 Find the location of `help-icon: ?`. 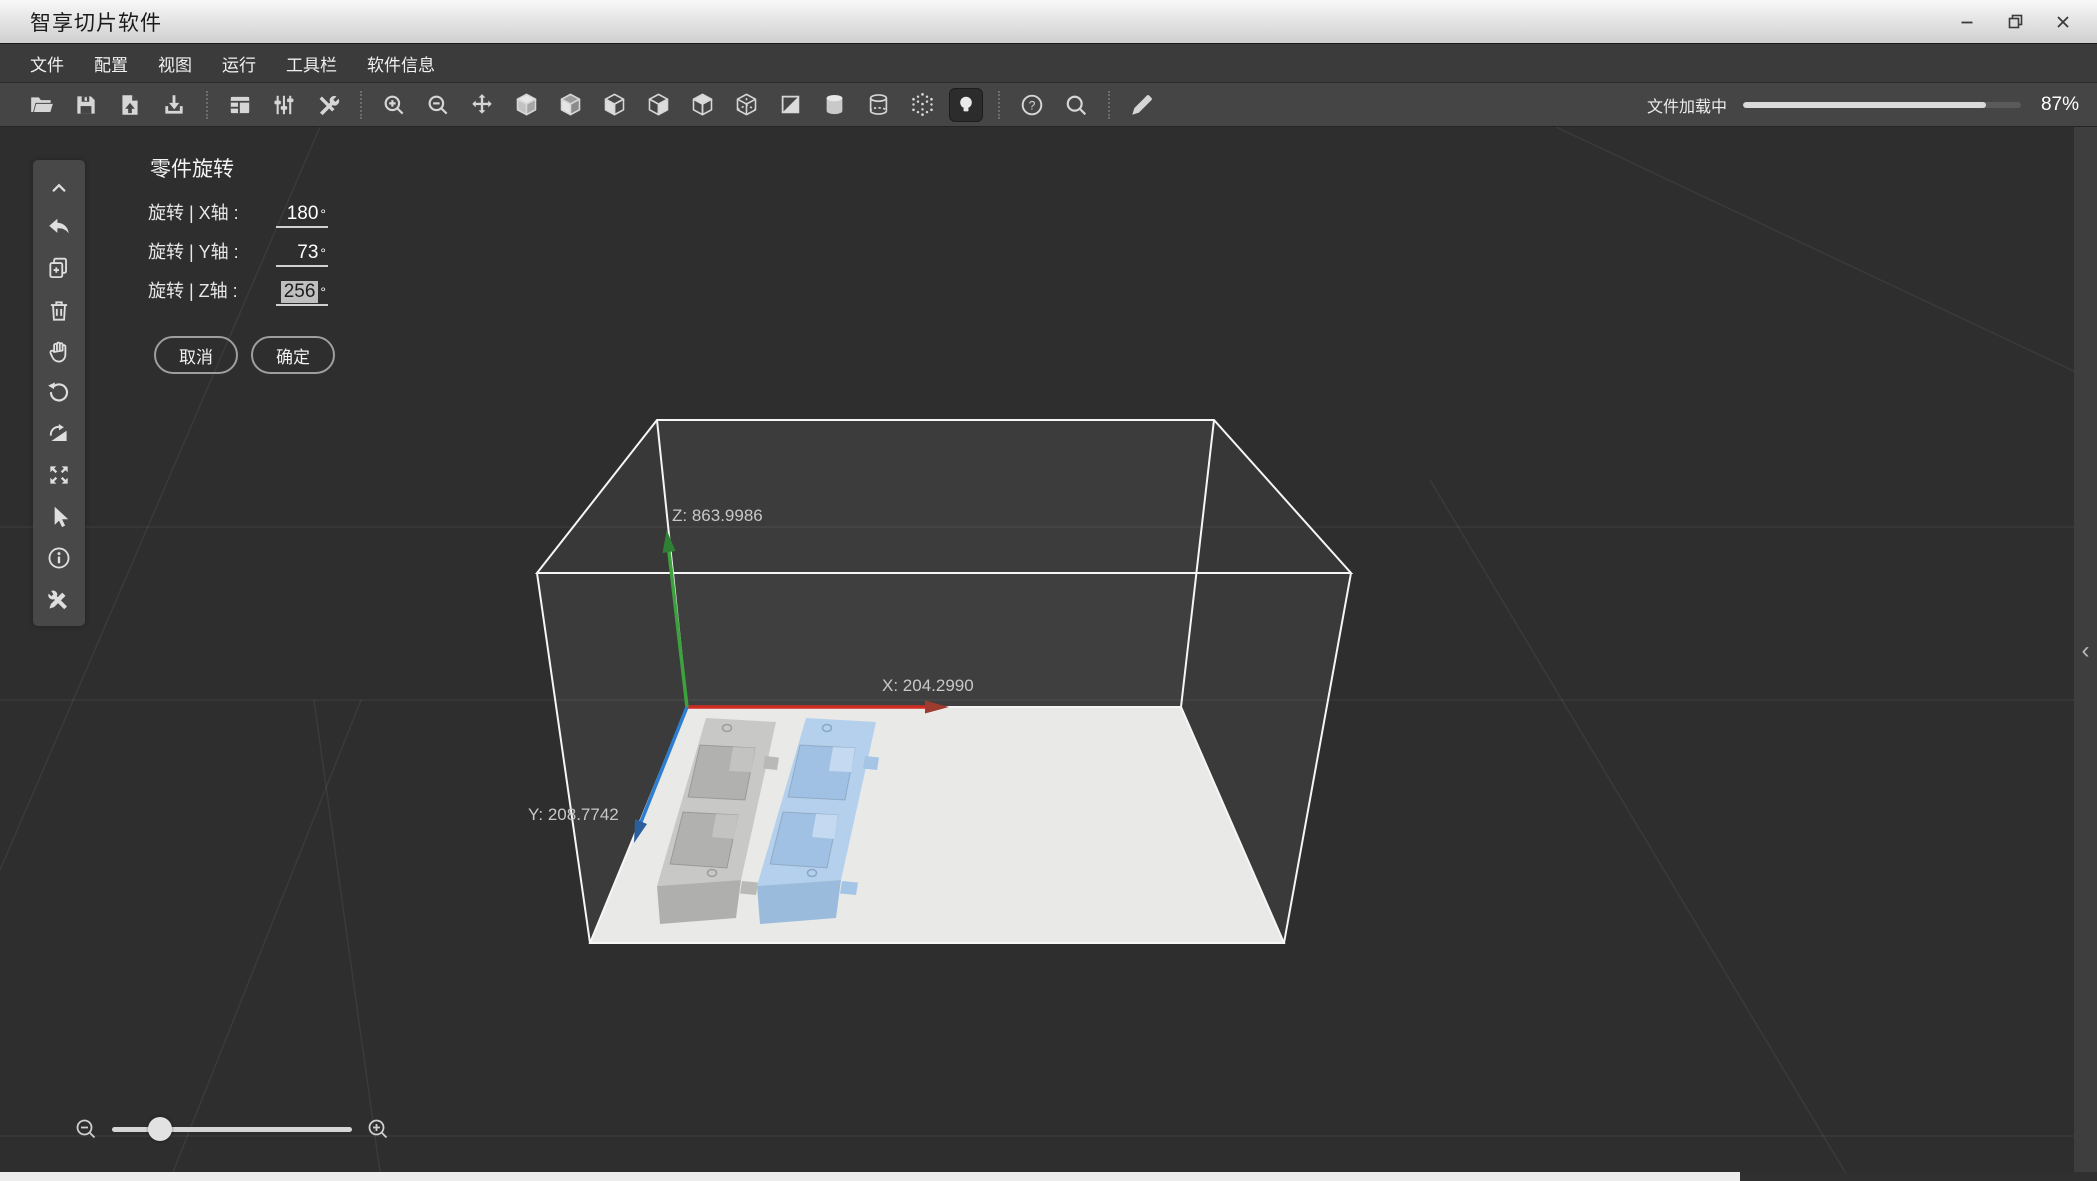

help-icon: ? is located at coordinates (1032, 104).